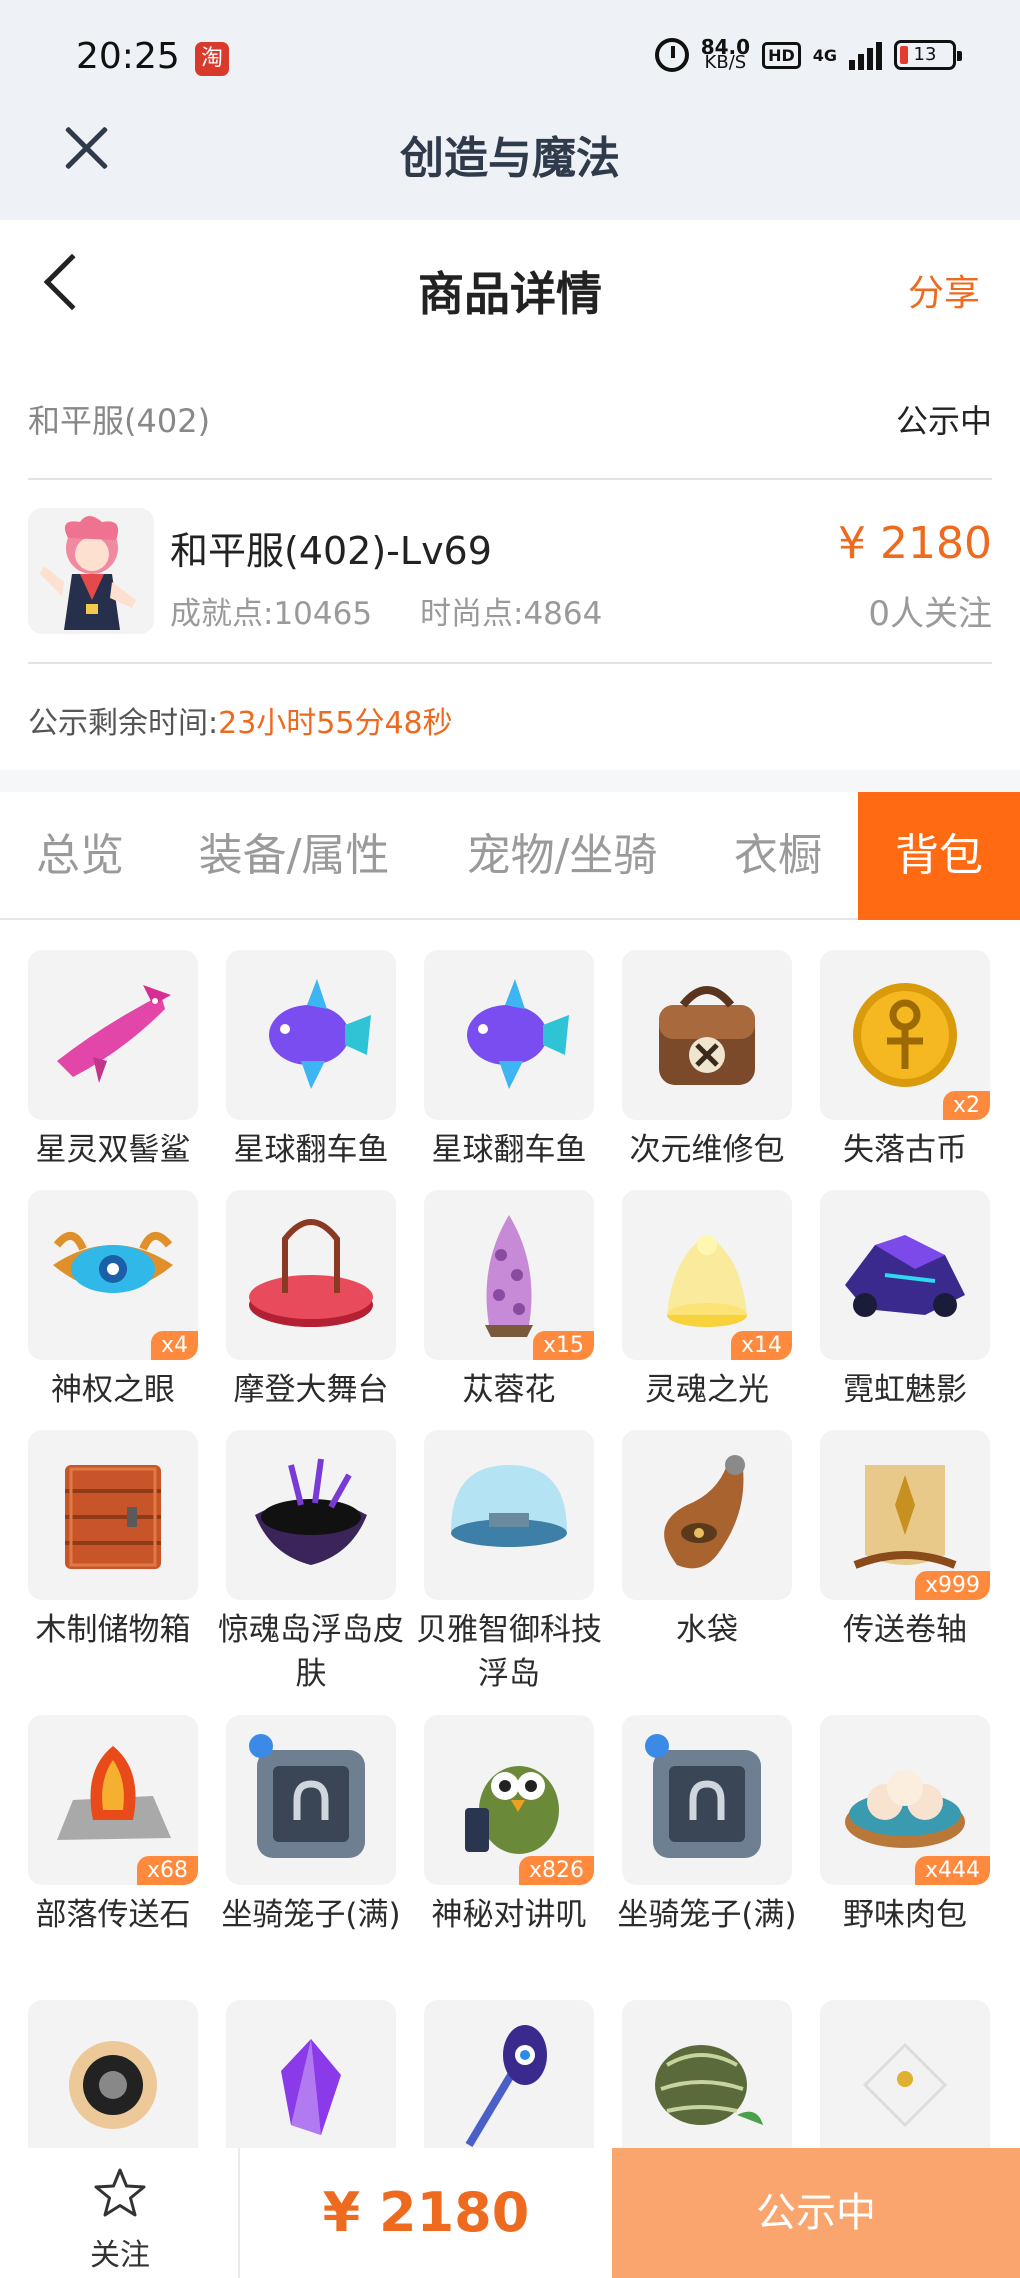 The width and height of the screenshot is (1020, 2278). Describe the element at coordinates (114, 1034) in the screenshot. I see `hammerhead-shark-icon` at that location.